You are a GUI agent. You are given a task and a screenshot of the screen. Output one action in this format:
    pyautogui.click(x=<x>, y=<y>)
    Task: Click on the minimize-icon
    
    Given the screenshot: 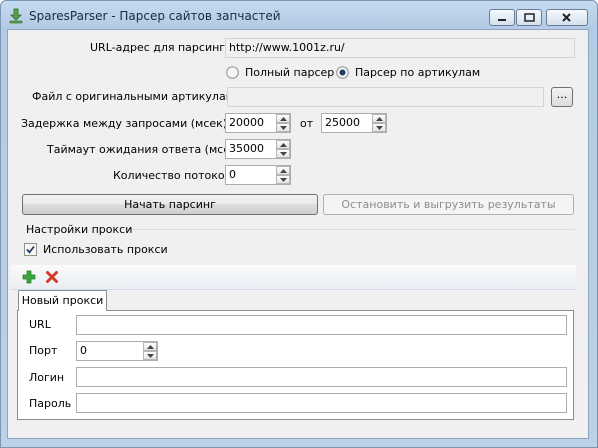 What is the action you would take?
    pyautogui.click(x=502, y=20)
    